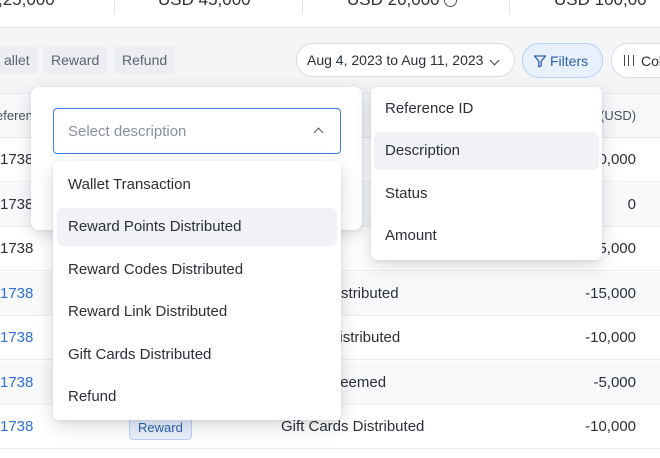  Describe the element at coordinates (127, 131) in the screenshot. I see `select-placeholder: Select description` at that location.